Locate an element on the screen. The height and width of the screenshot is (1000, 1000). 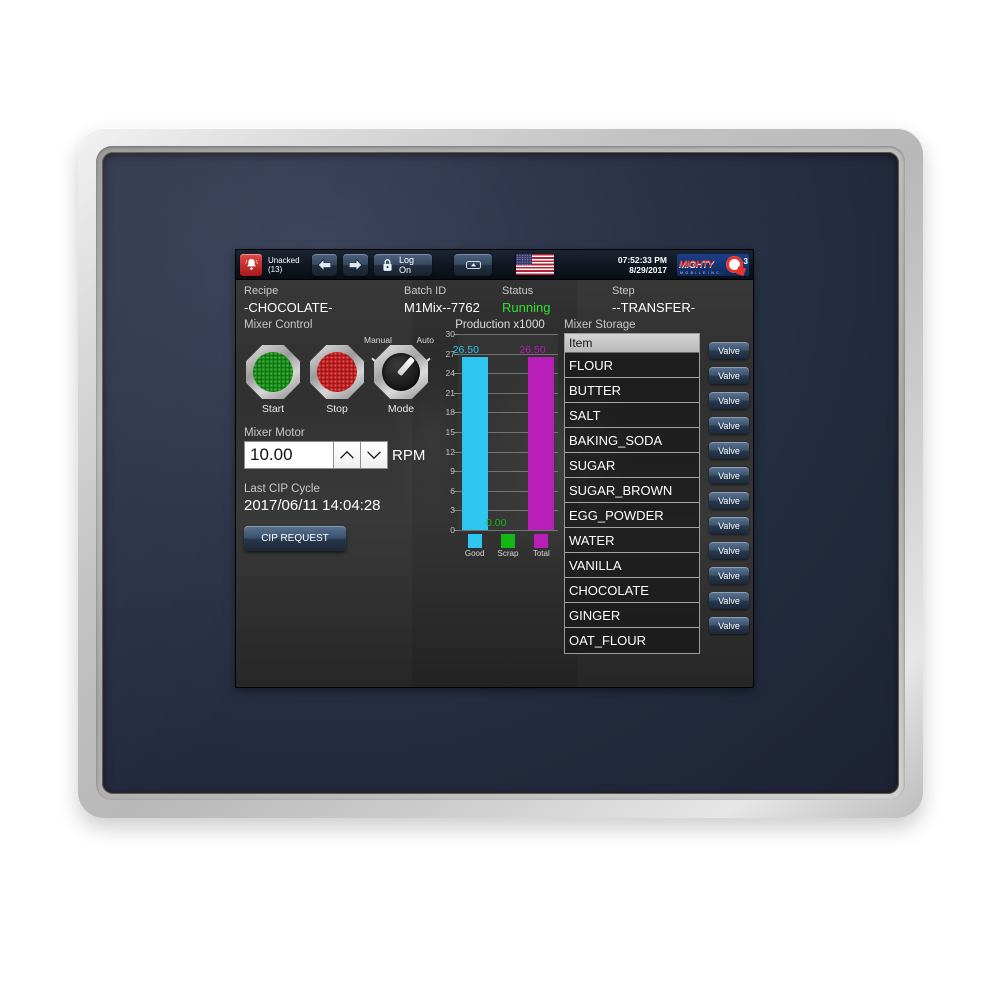
log-on-label: Log On is located at coordinates (407, 264).